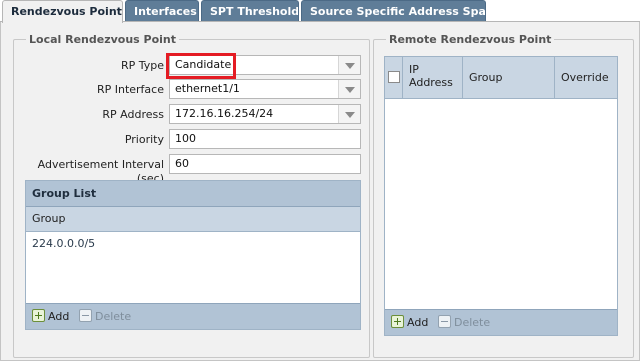 The image size is (640, 361). What do you see at coordinates (472, 322) in the screenshot?
I see `delete-remote-rp-label: Delete` at bounding box center [472, 322].